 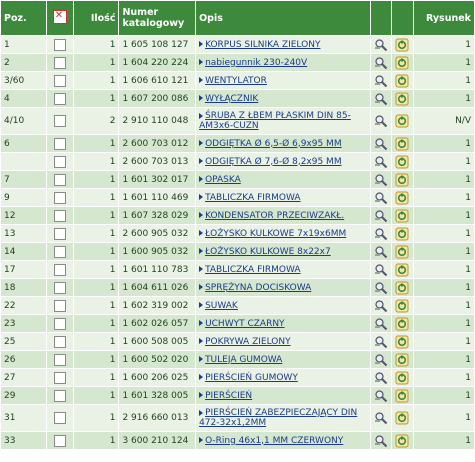 What do you see at coordinates (275, 234) in the screenshot?
I see `part-description-link: ŁOŻYSKO KULKOWE 7x19x6MM` at bounding box center [275, 234].